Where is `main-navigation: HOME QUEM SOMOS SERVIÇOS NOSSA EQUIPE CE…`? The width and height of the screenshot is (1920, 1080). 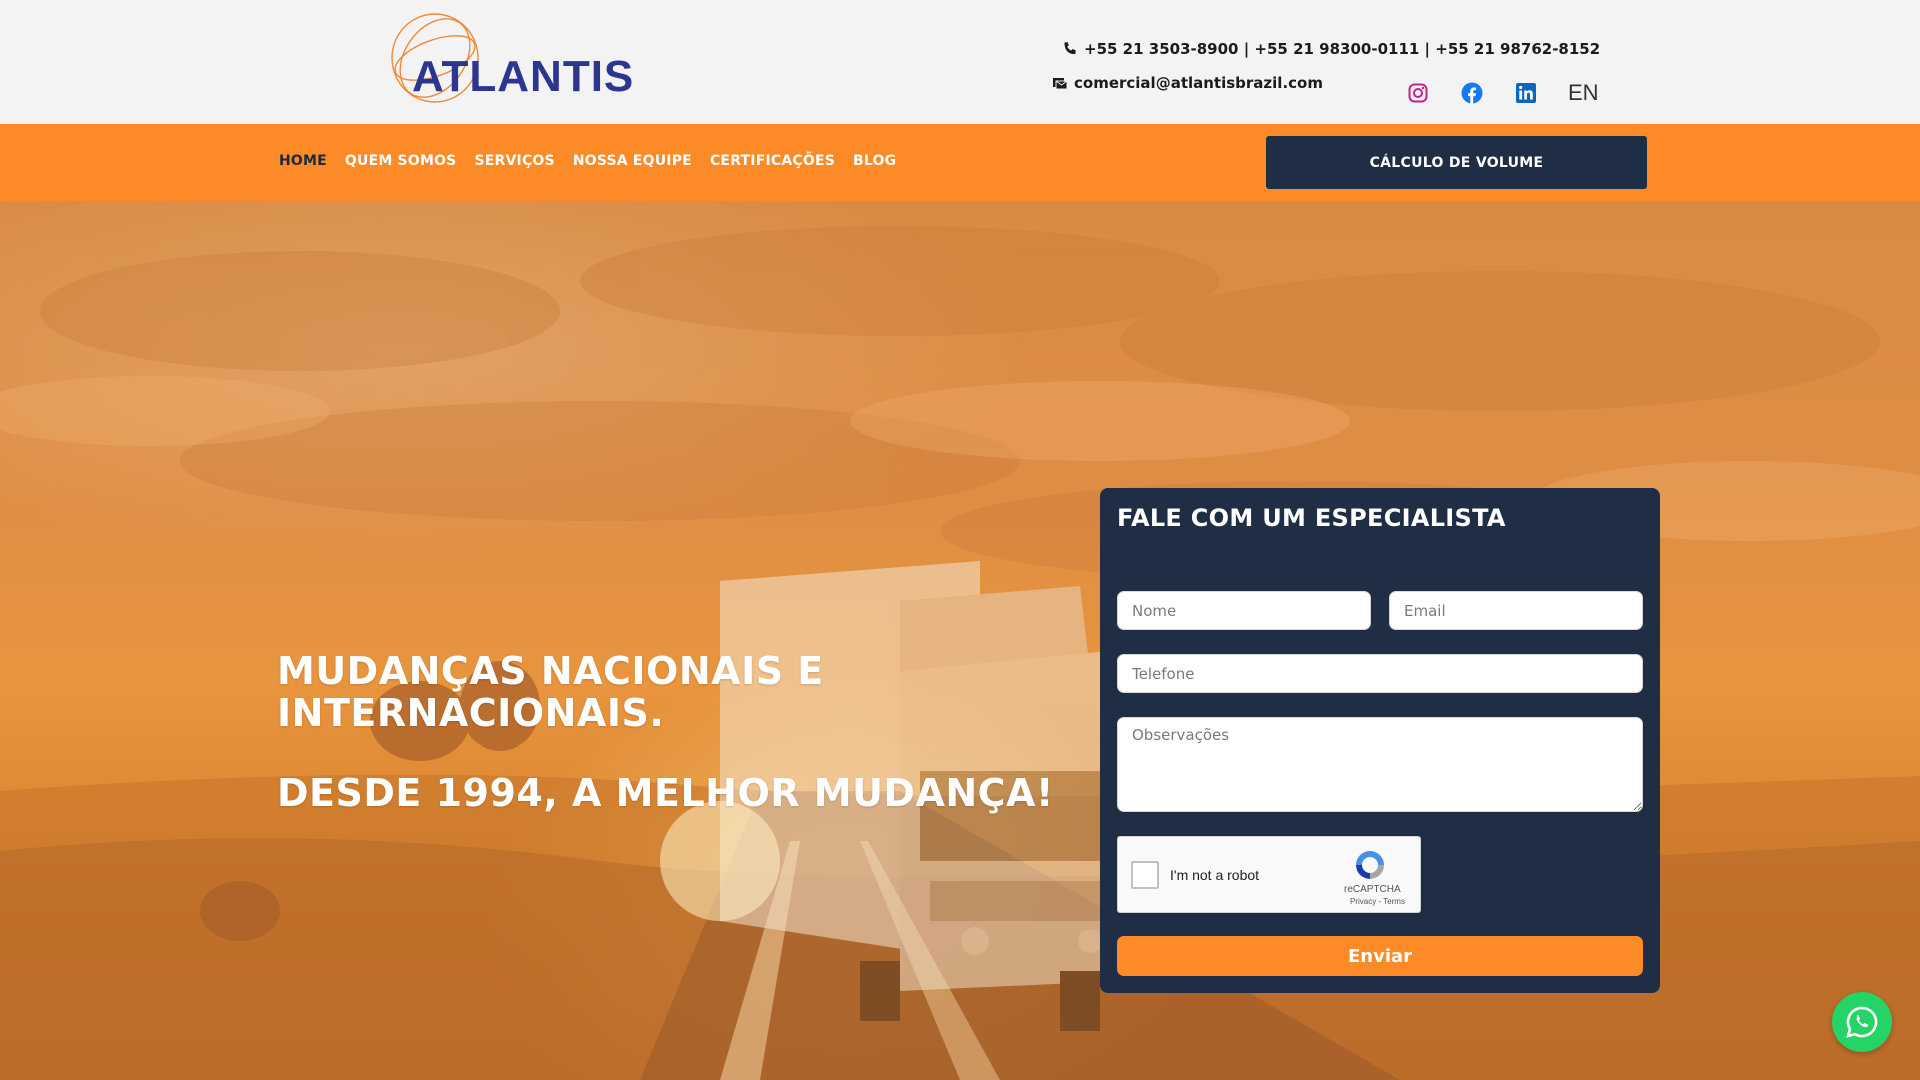
main-navigation: HOME QUEM SOMOS SERVIÇOS NOSSA EQUIPE CE… is located at coordinates (960, 162).